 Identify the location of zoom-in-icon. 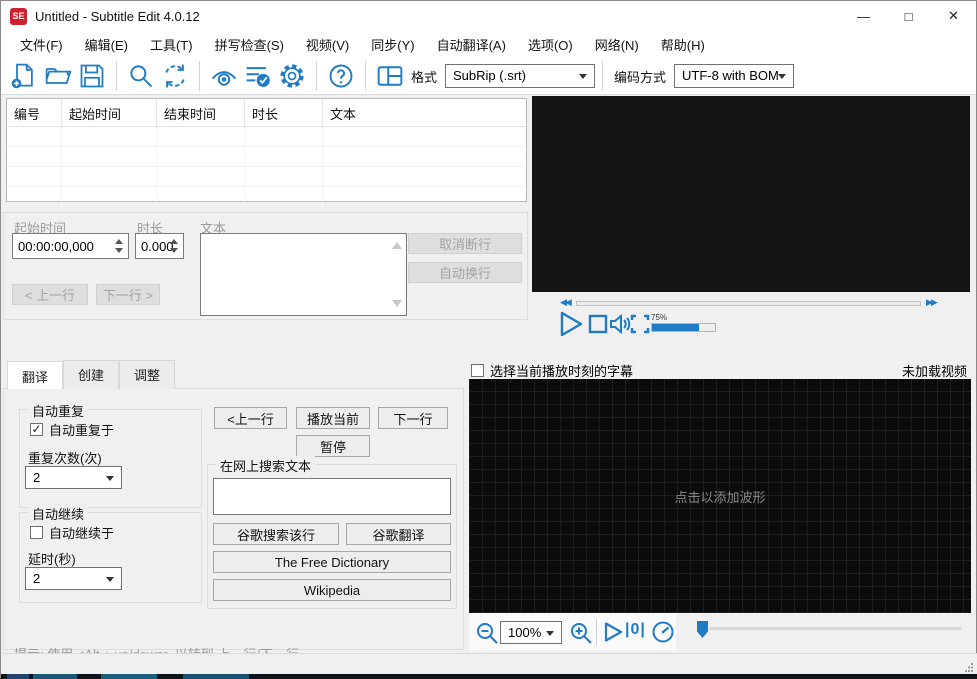
(581, 633).